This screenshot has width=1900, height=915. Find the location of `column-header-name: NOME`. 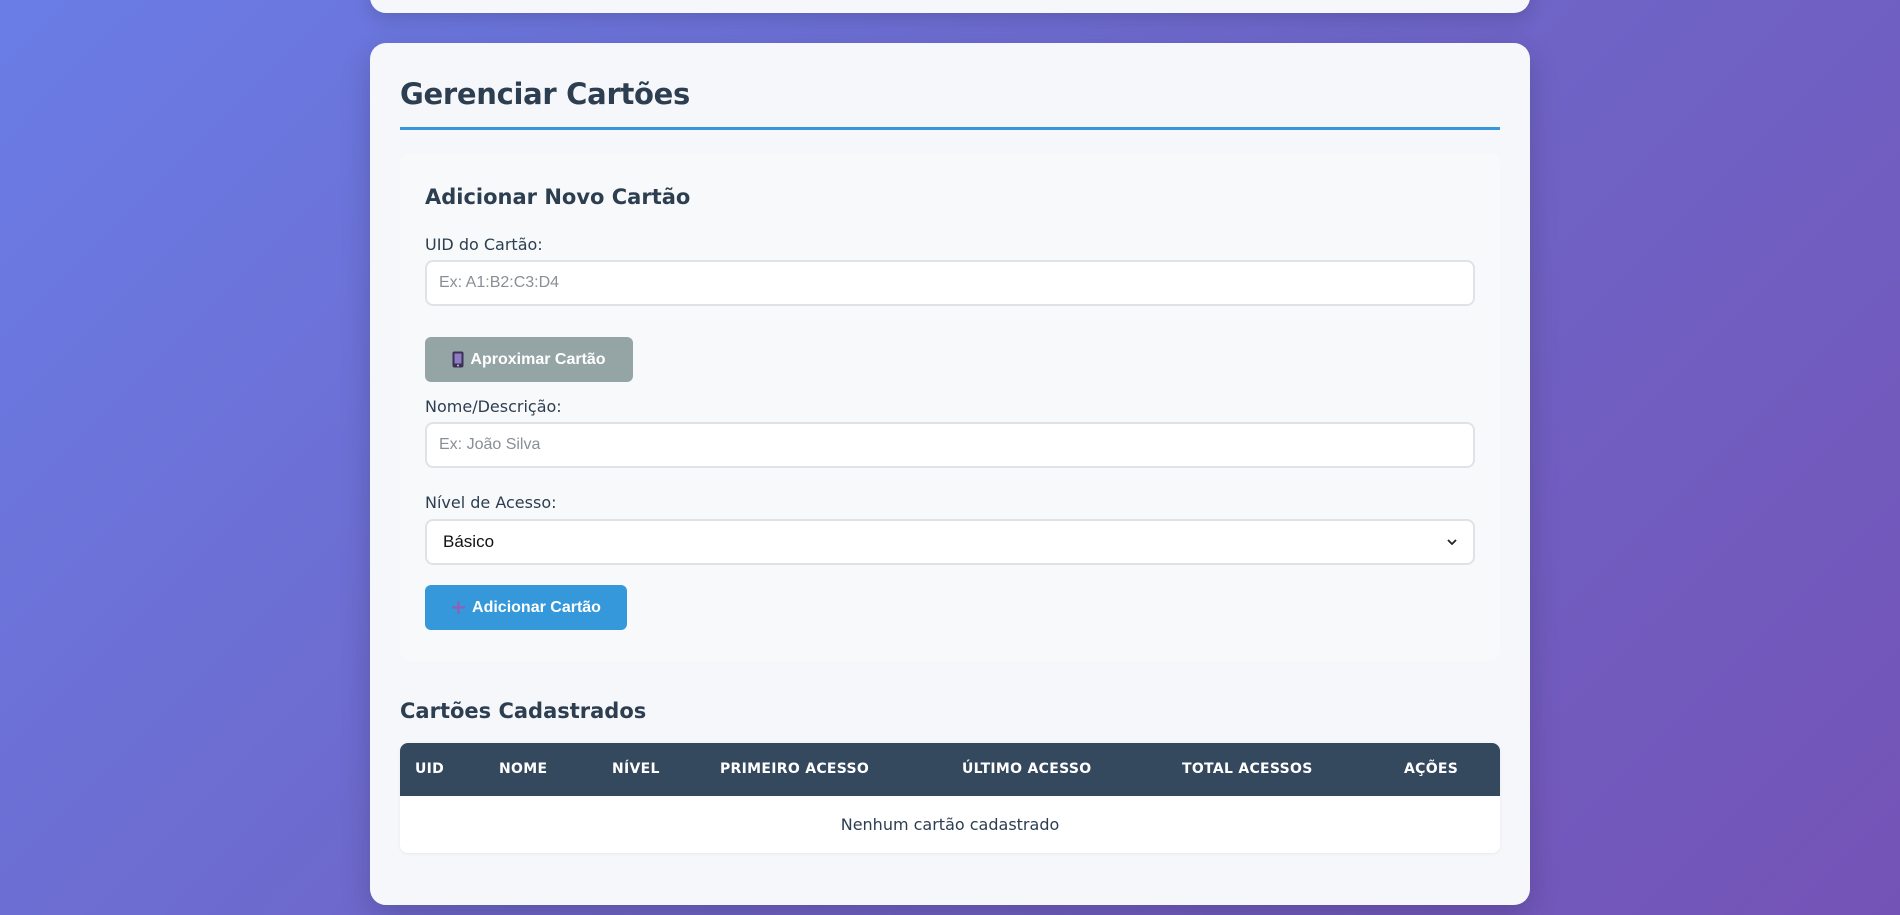

column-header-name: NOME is located at coordinates (523, 769).